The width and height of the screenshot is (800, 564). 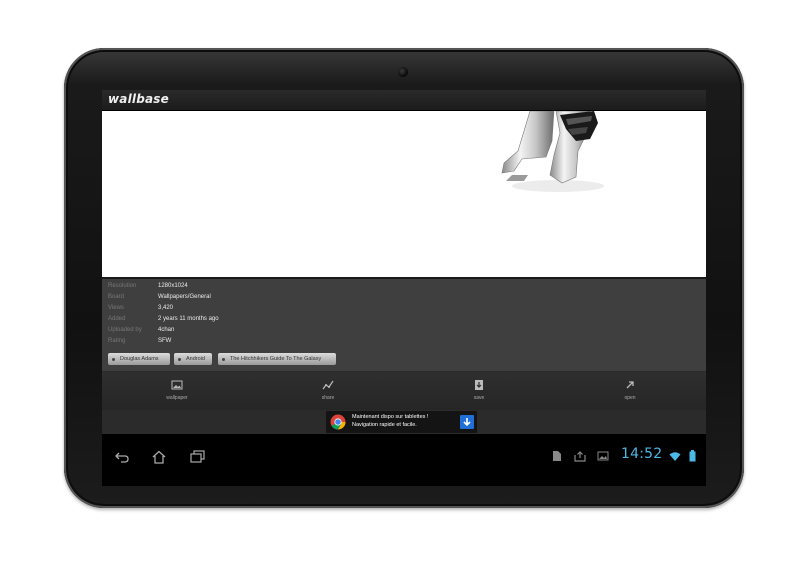 I want to click on tag-hitchhikers-guide: The Hitchhikers Guide To The Galaxy, so click(x=277, y=359).